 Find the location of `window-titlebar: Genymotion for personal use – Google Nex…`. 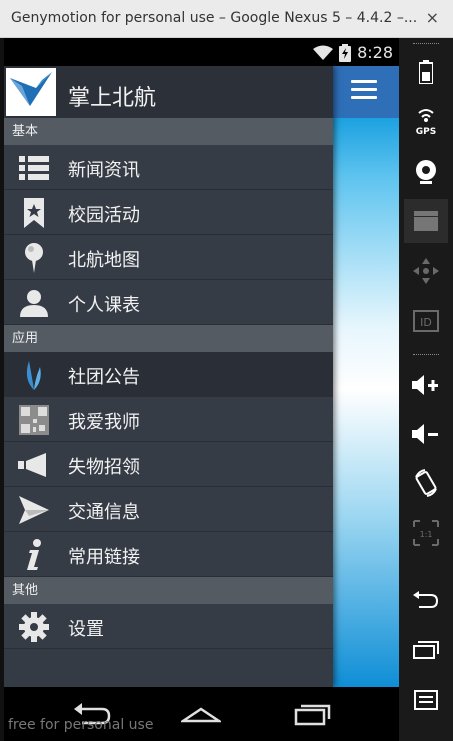

window-titlebar: Genymotion for personal use – Google Nex… is located at coordinates (226, 19).